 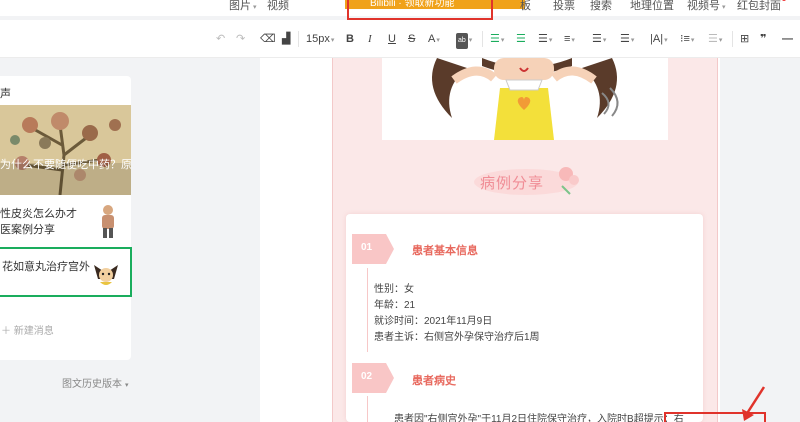 What do you see at coordinates (65, 165) in the screenshot?
I see `cover-article-title: 为什么不要随便吃中药？原因在这` at bounding box center [65, 165].